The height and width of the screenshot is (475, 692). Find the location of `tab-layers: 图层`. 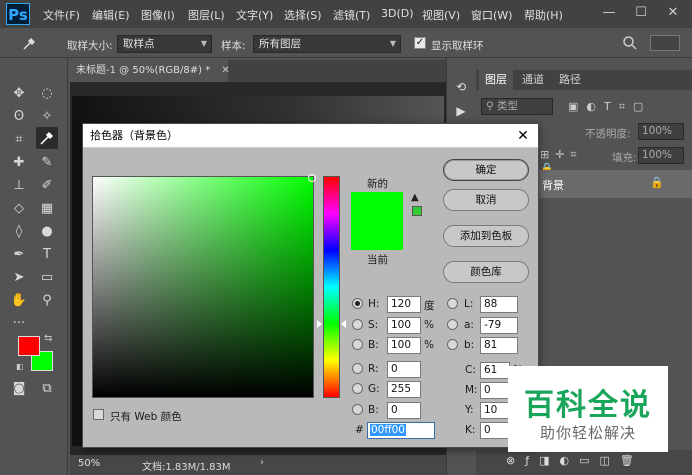

tab-layers: 图层 is located at coordinates (496, 80).